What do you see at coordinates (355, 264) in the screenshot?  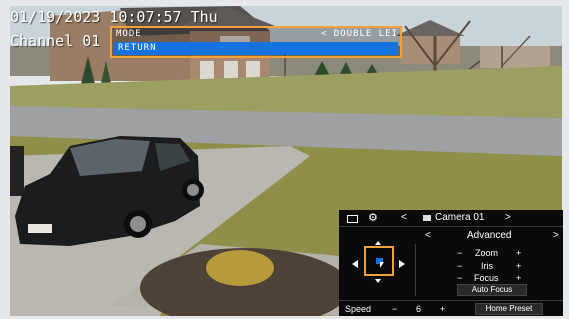 I see `pan-left-arrow-icon` at bounding box center [355, 264].